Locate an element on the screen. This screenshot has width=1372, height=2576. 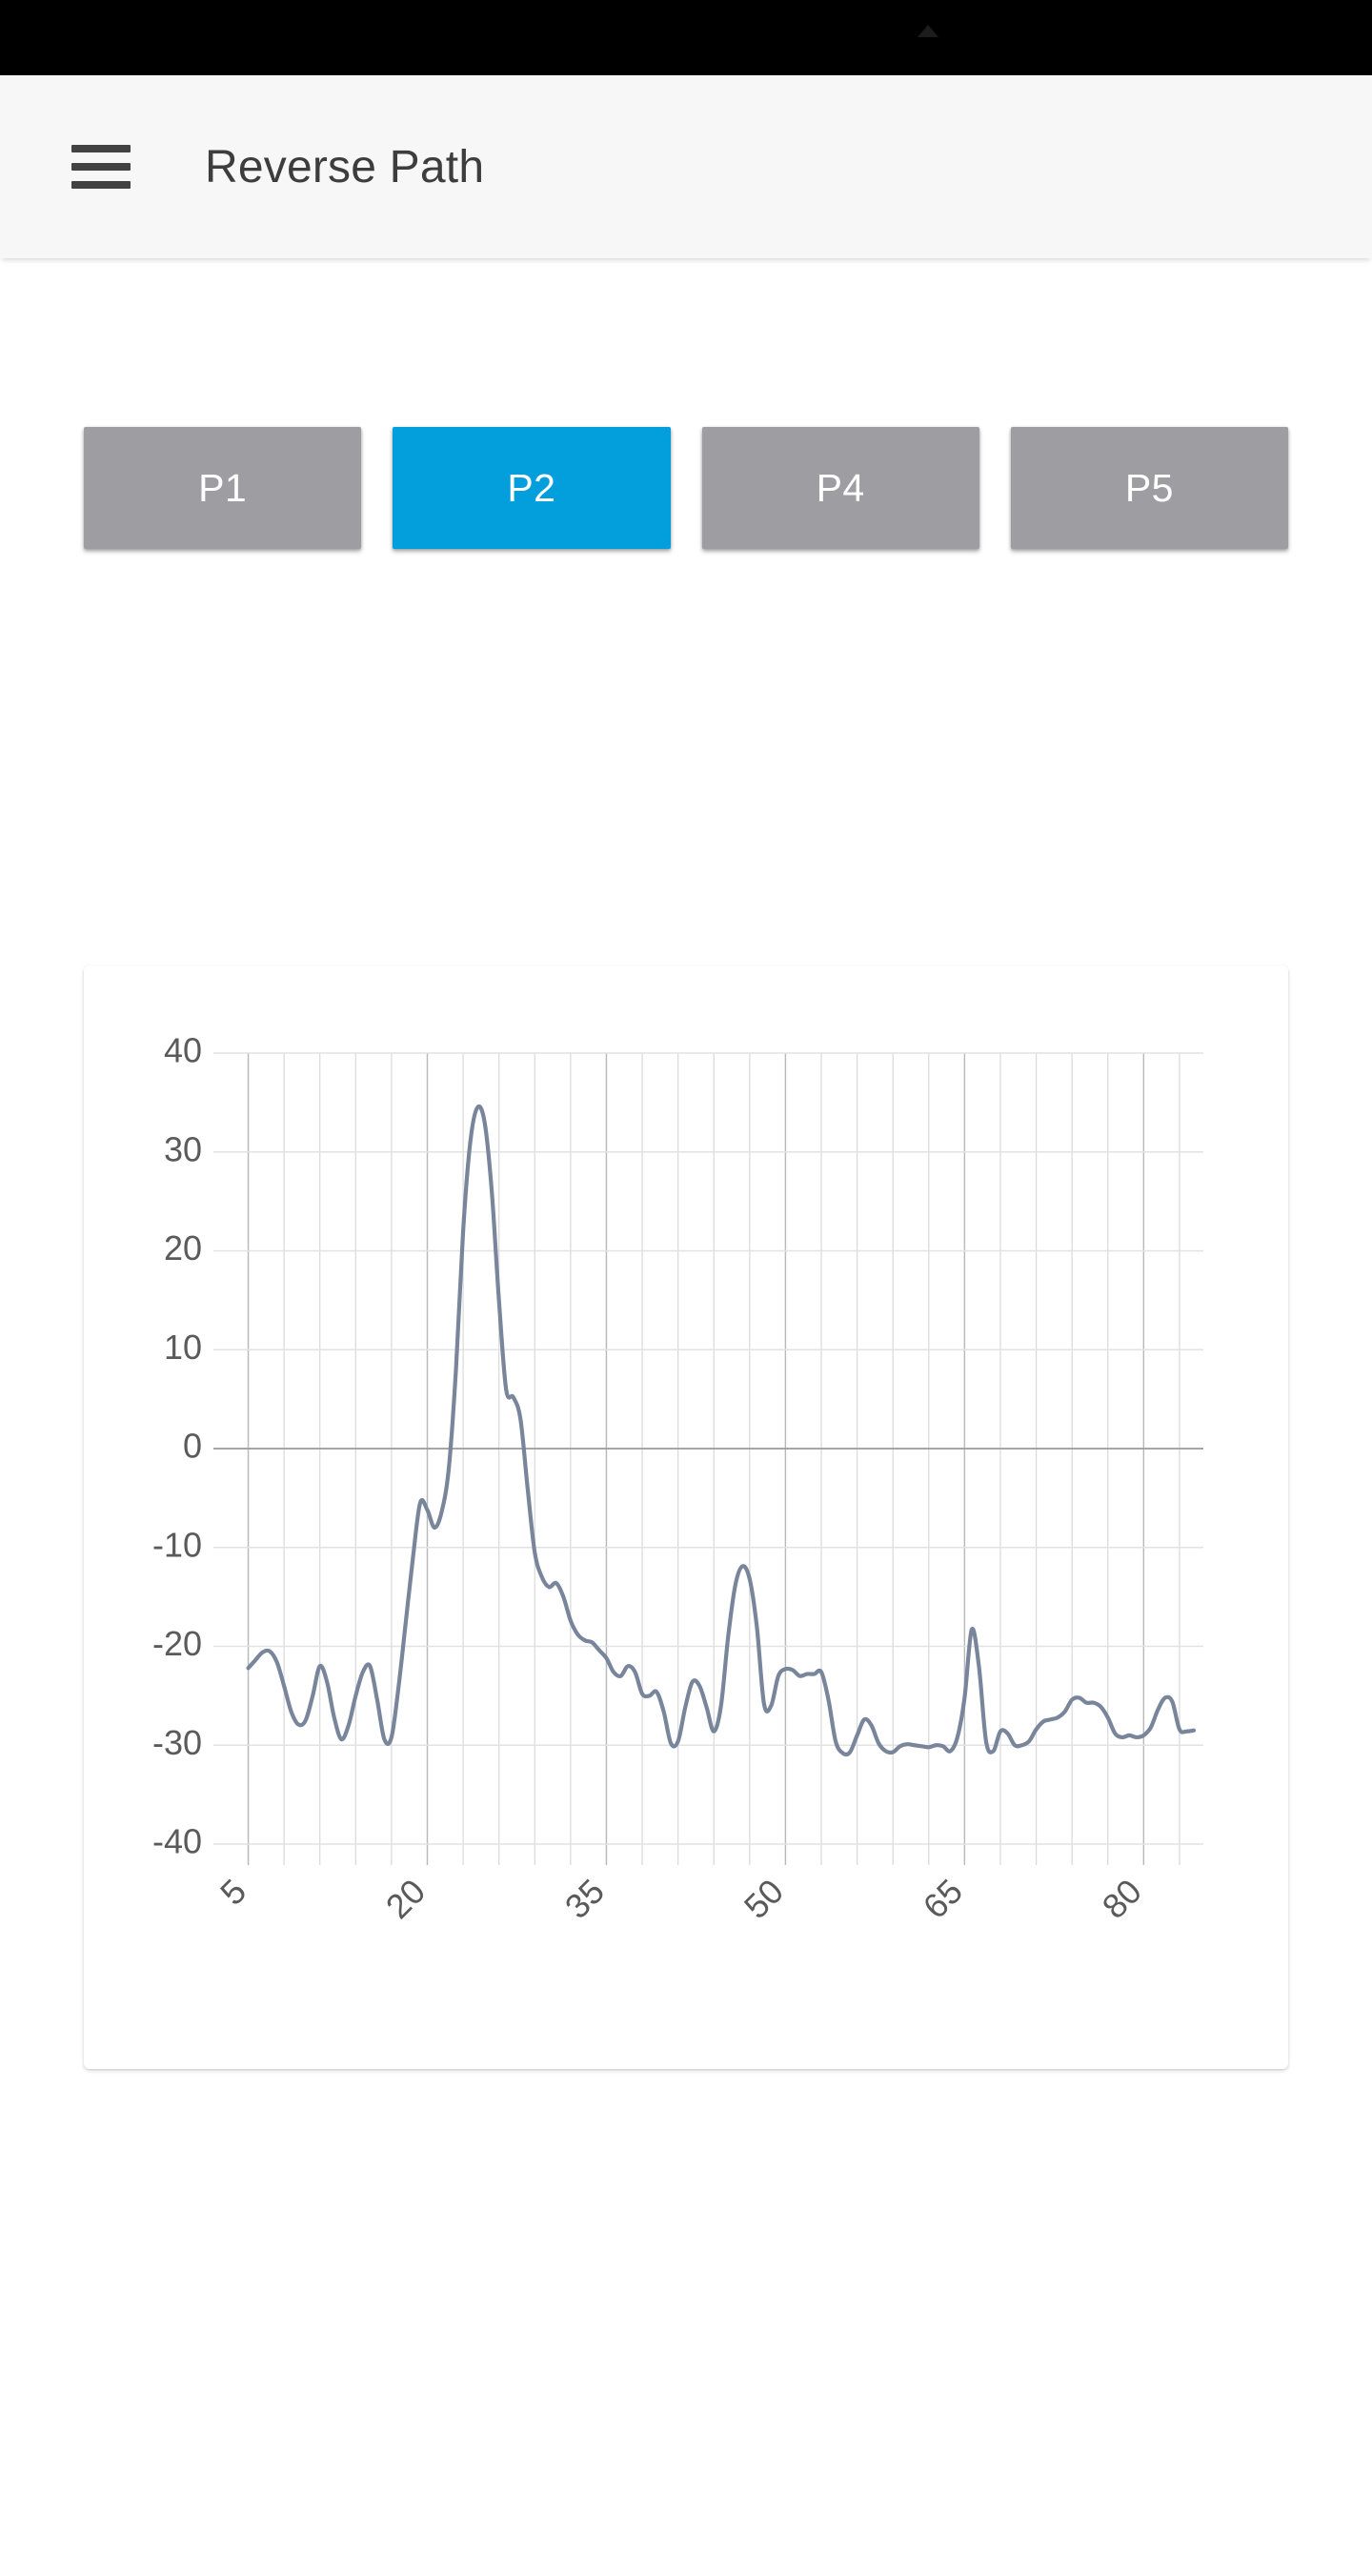
y-axis-tick-label: -10 is located at coordinates (177, 1545).